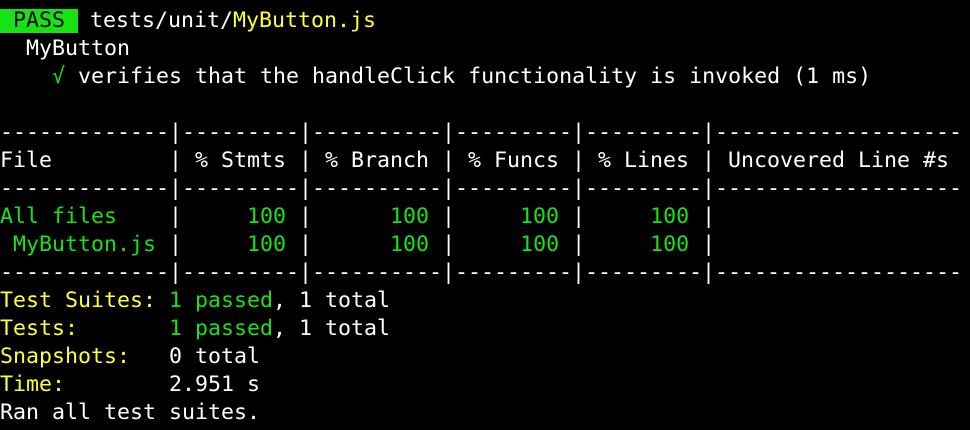 The image size is (970, 430). I want to click on check-icon: √, so click(59, 76).